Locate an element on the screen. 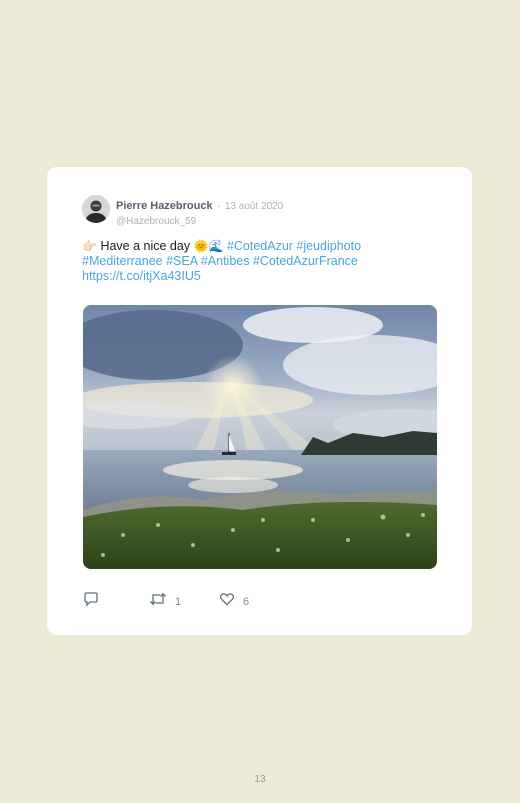  retweet-button: 1 is located at coordinates (165, 601).